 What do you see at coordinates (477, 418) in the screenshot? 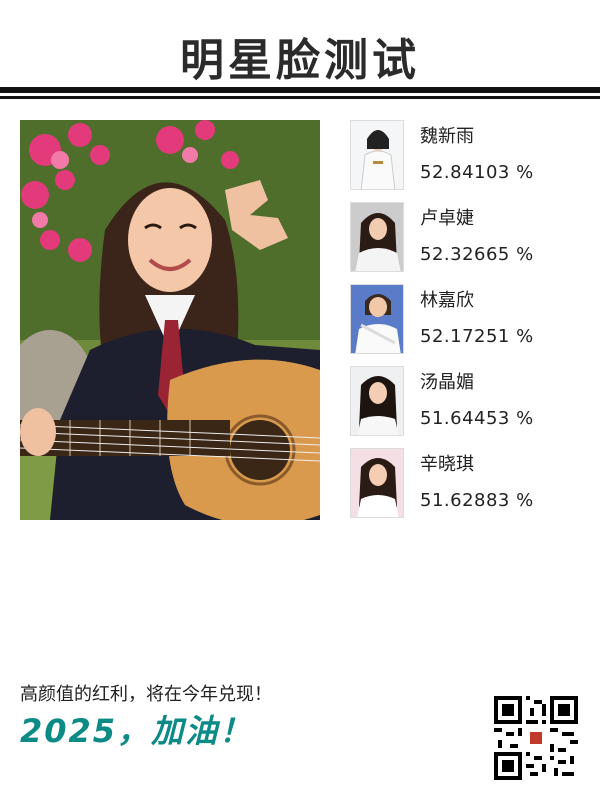
I see `similarity-score: 51.64453 %` at bounding box center [477, 418].